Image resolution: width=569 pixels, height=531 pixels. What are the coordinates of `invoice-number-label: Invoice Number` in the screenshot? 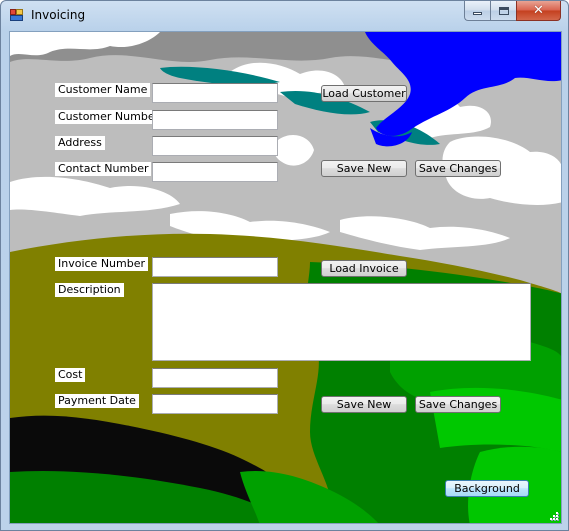 It's located at (102, 264).